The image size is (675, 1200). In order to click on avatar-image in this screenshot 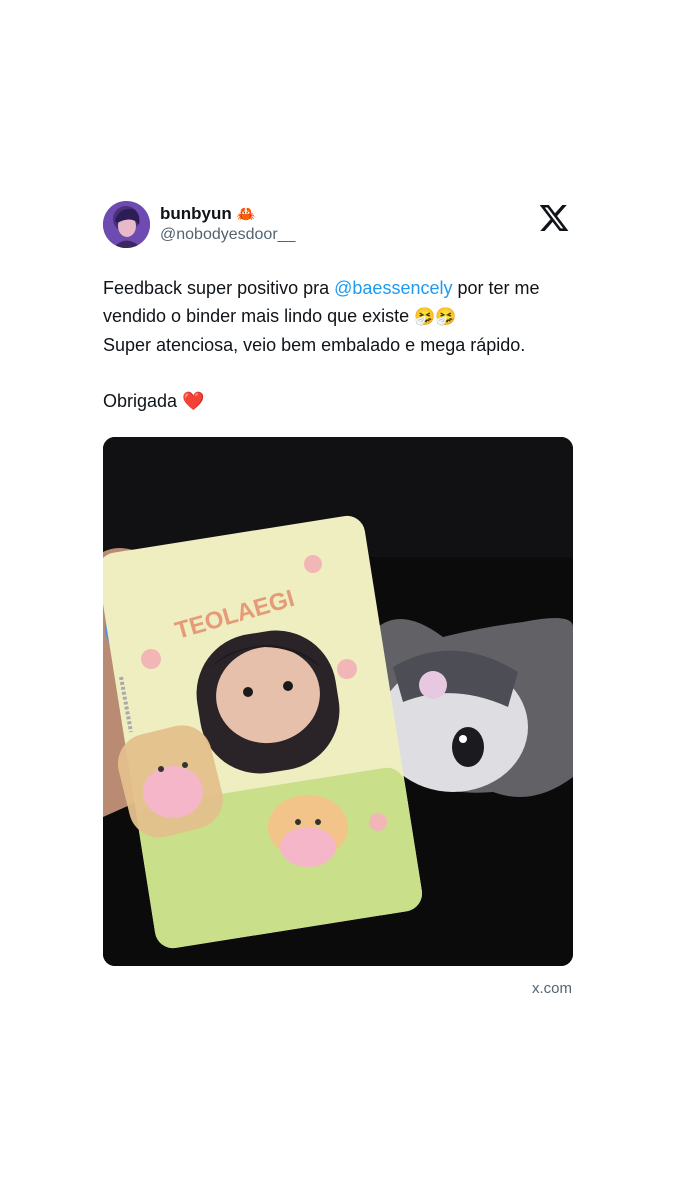, I will do `click(126, 224)`.